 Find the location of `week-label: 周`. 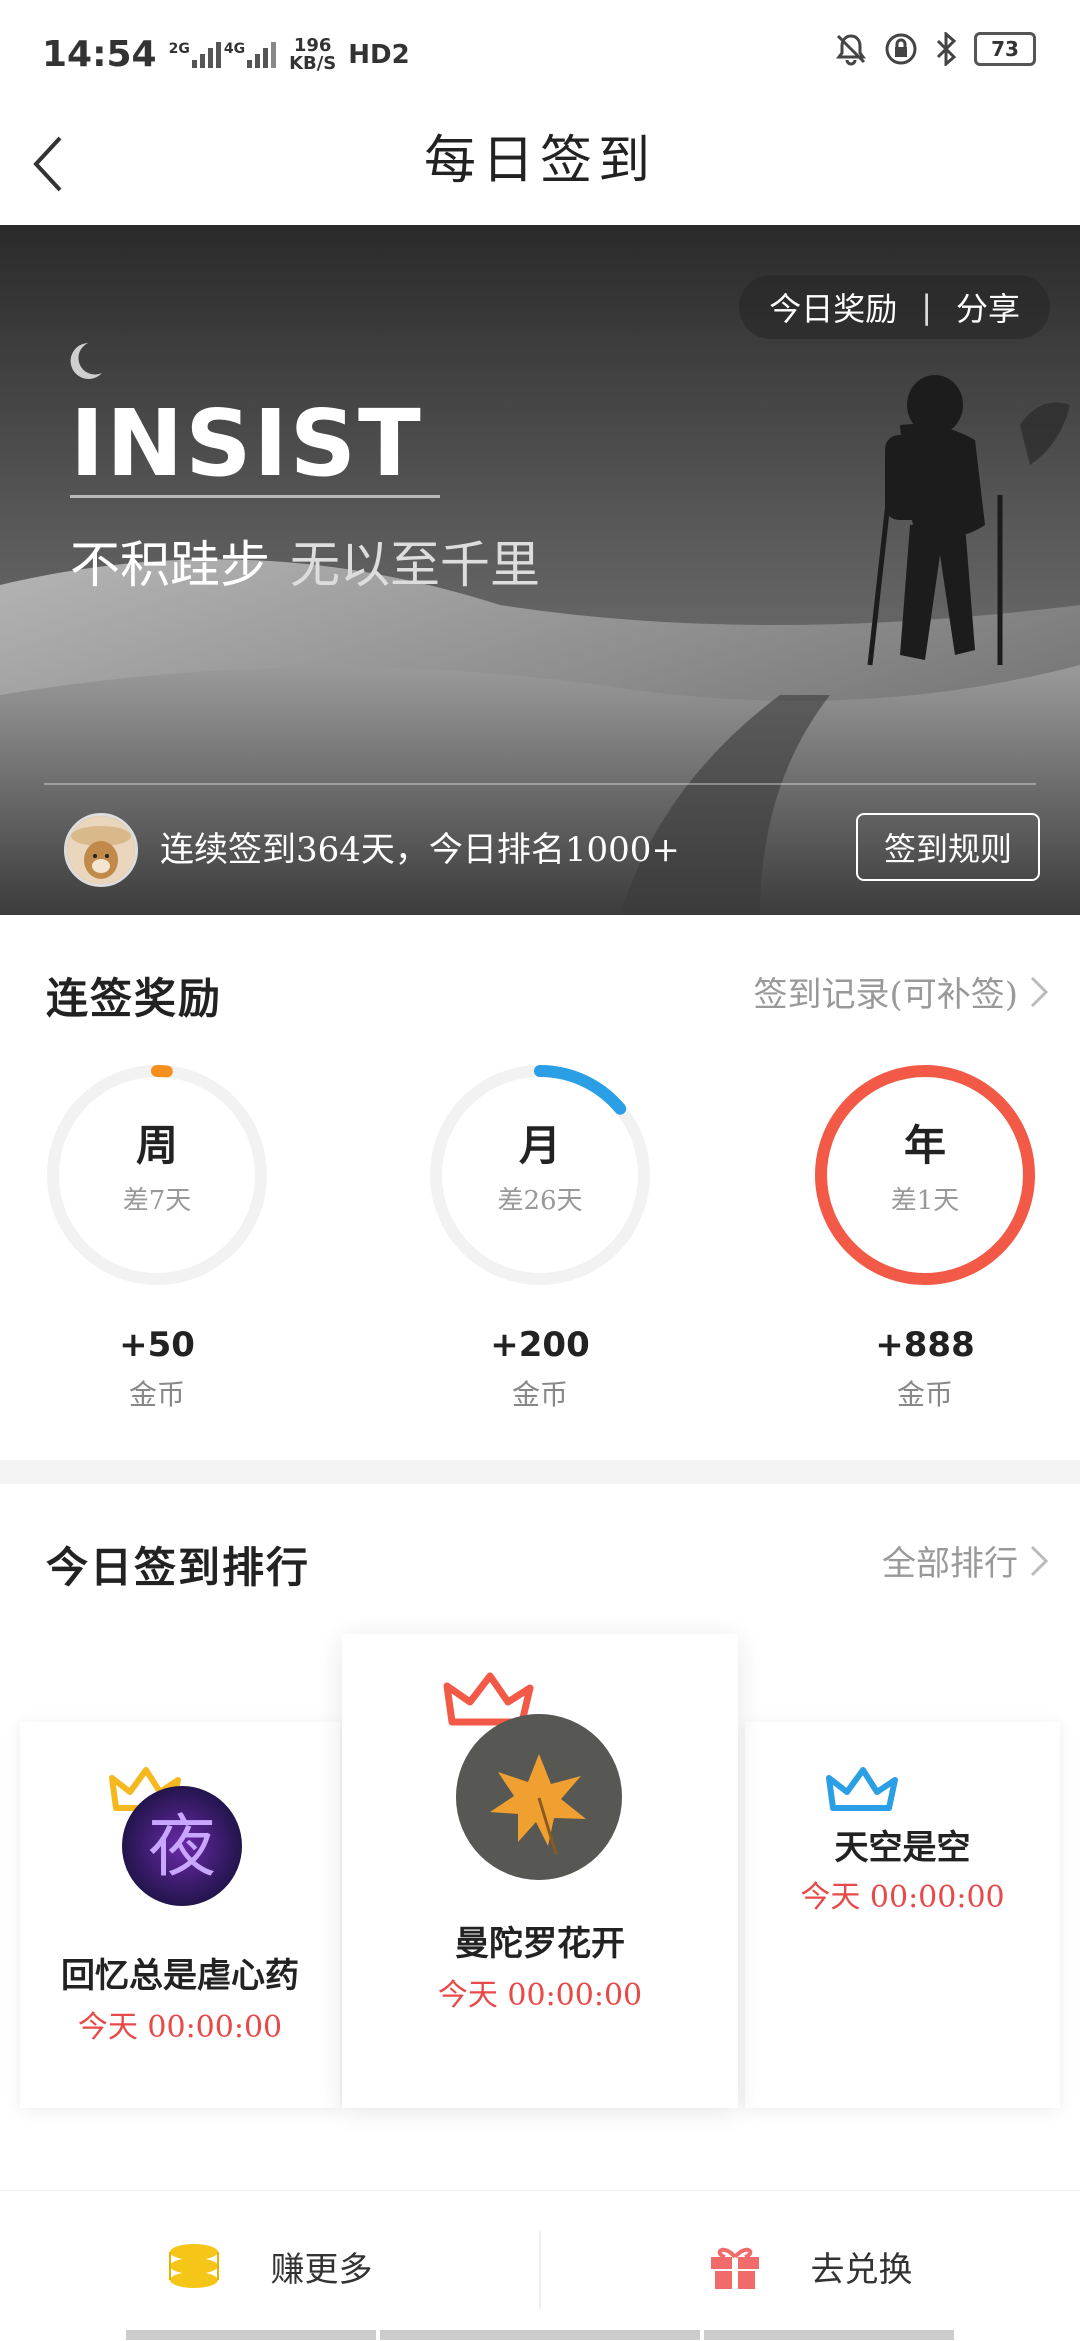

week-label: 周 is located at coordinates (156, 1145).